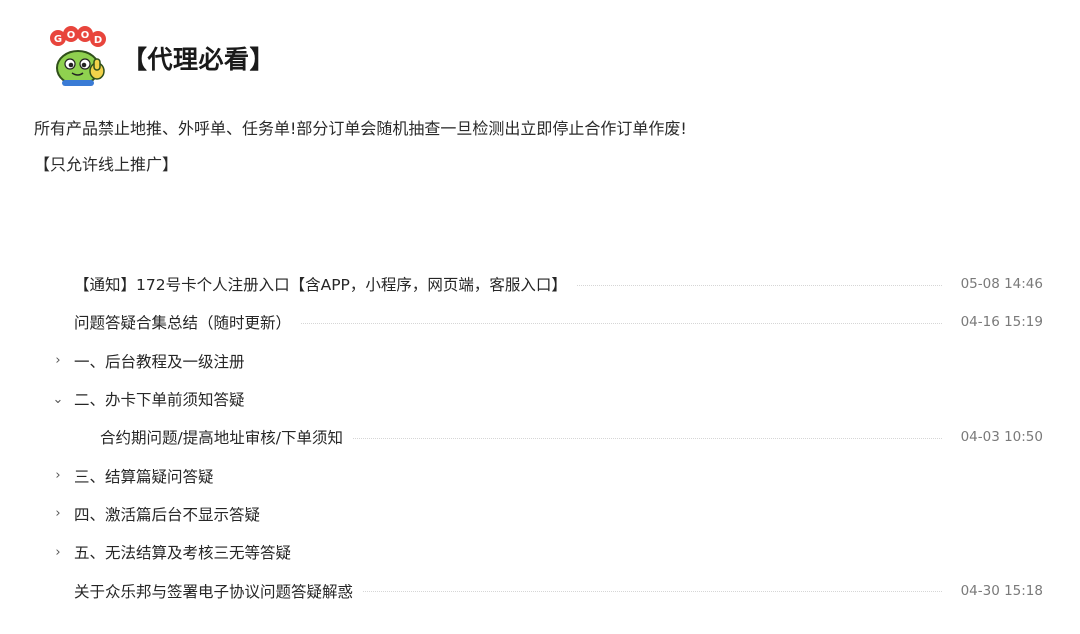  Describe the element at coordinates (540, 399) in the screenshot. I see `folder-item-order-notes: ⌄ 二、办卡下单前须知答疑` at that location.